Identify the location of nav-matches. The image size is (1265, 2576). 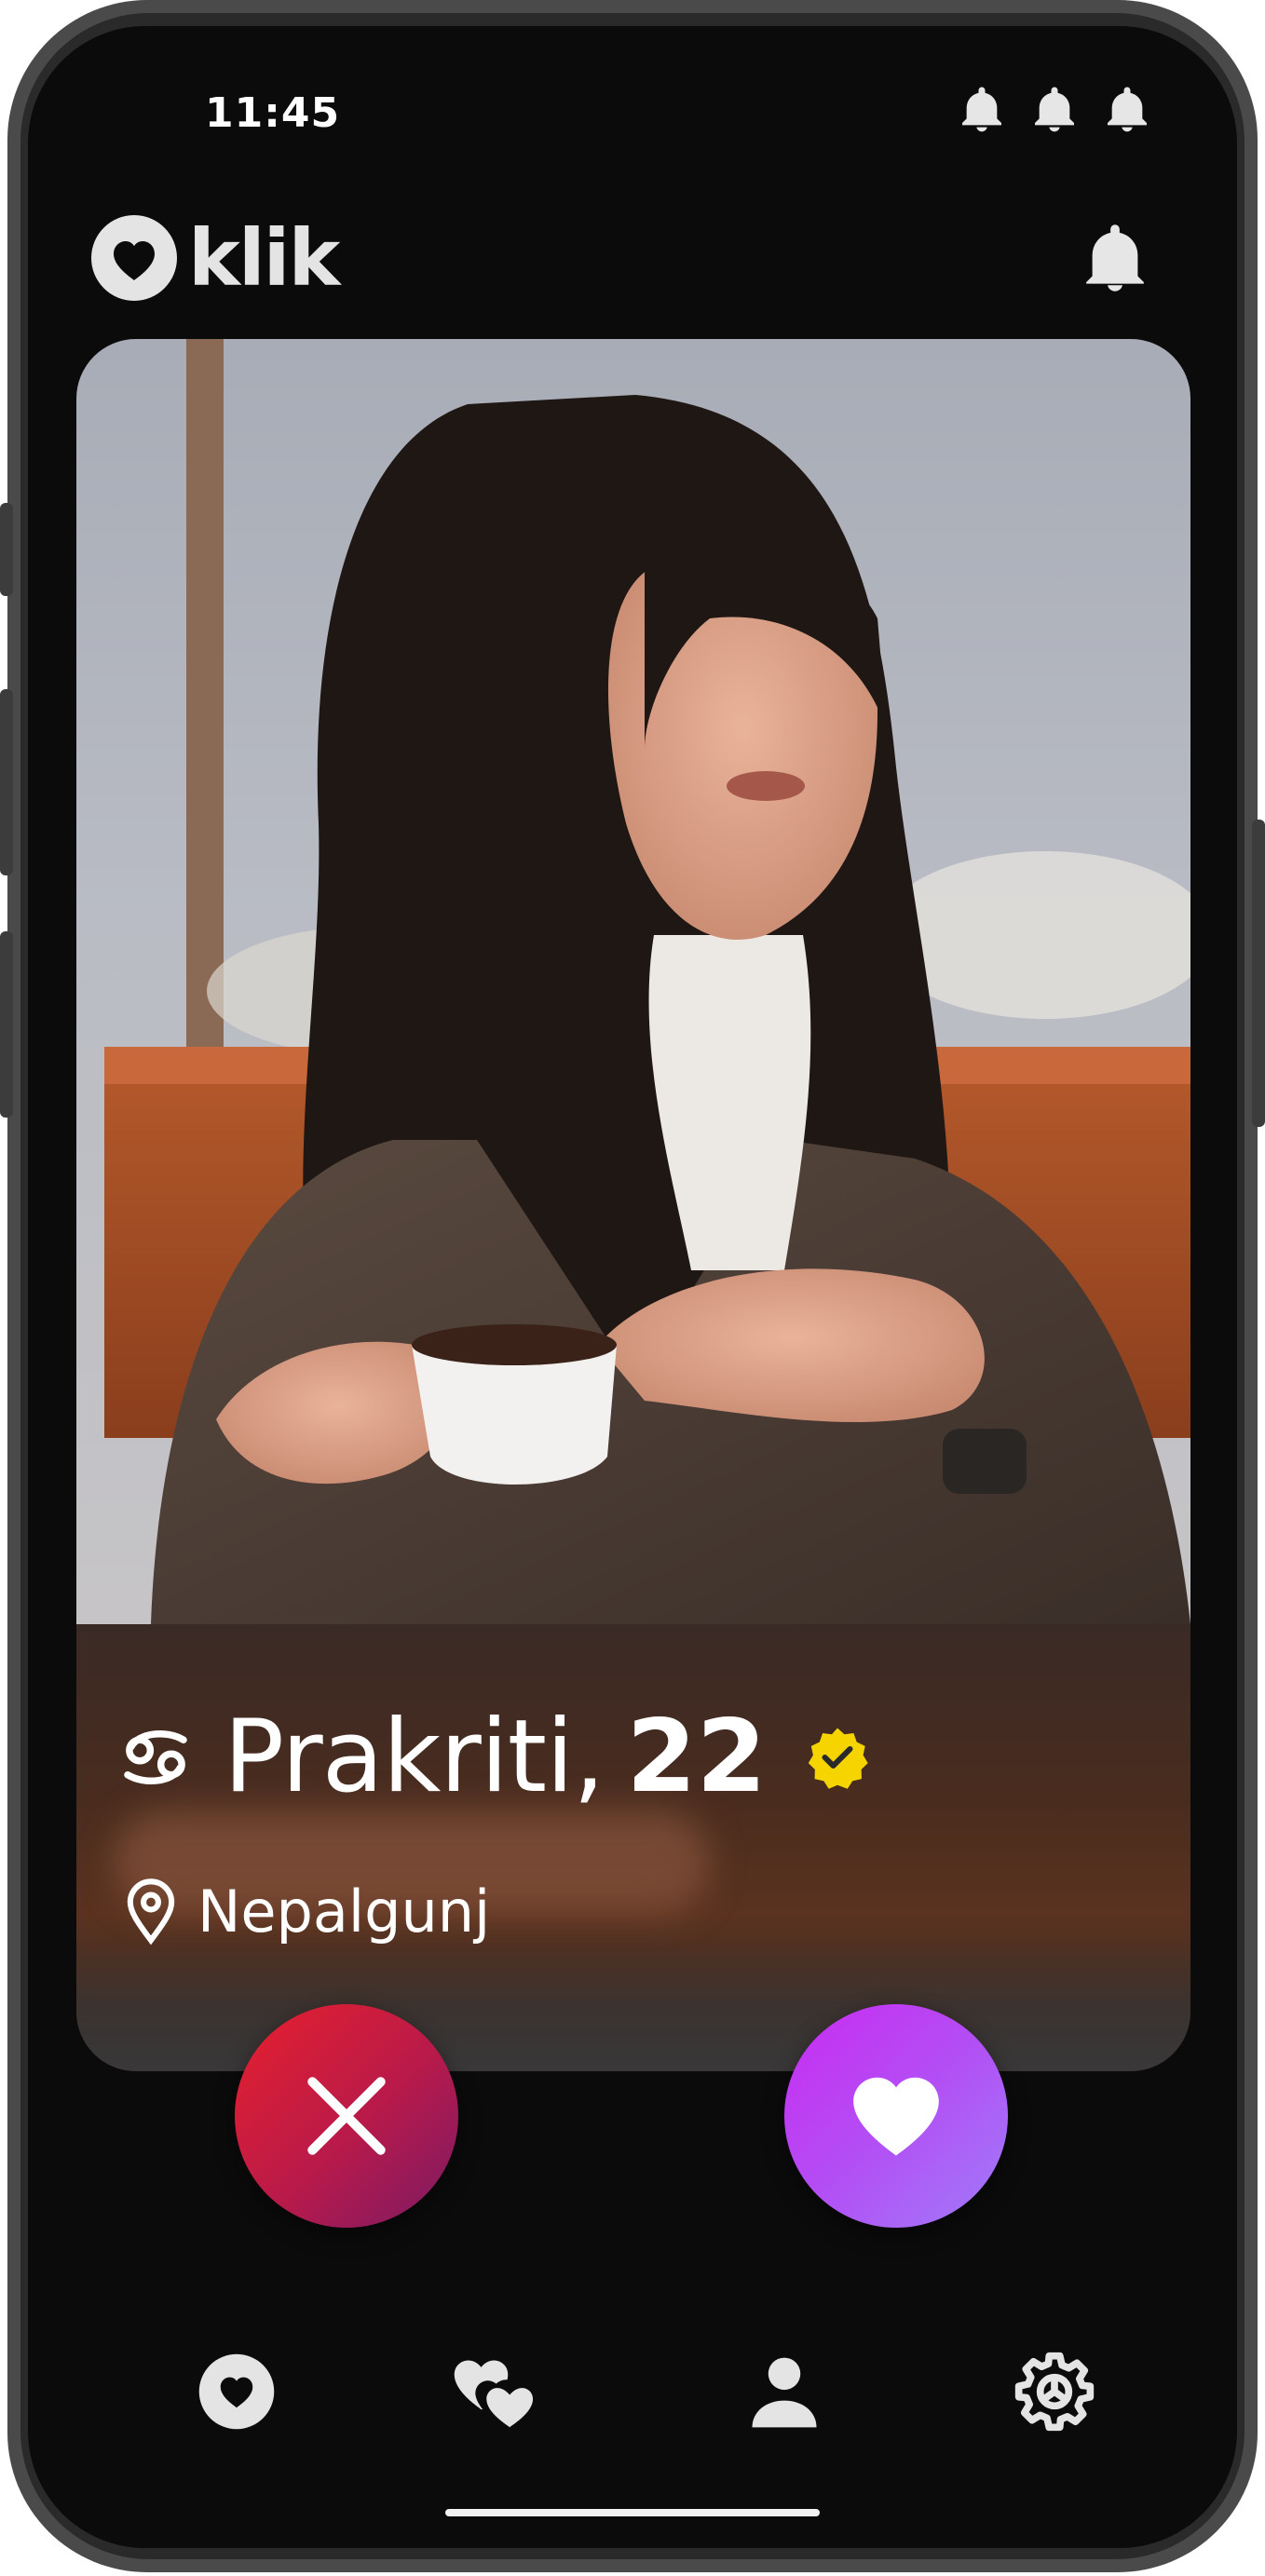
(492, 2391).